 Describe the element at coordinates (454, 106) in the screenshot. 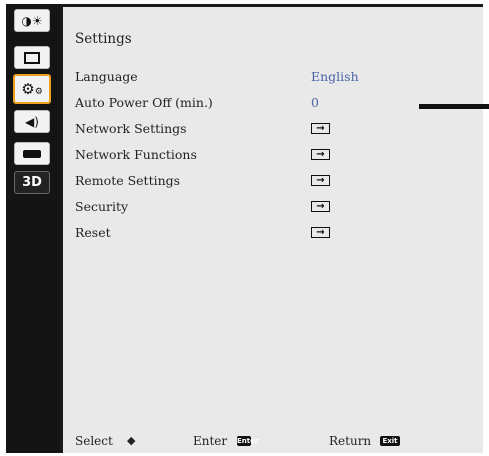

I see `auto-power-off-slider` at that location.